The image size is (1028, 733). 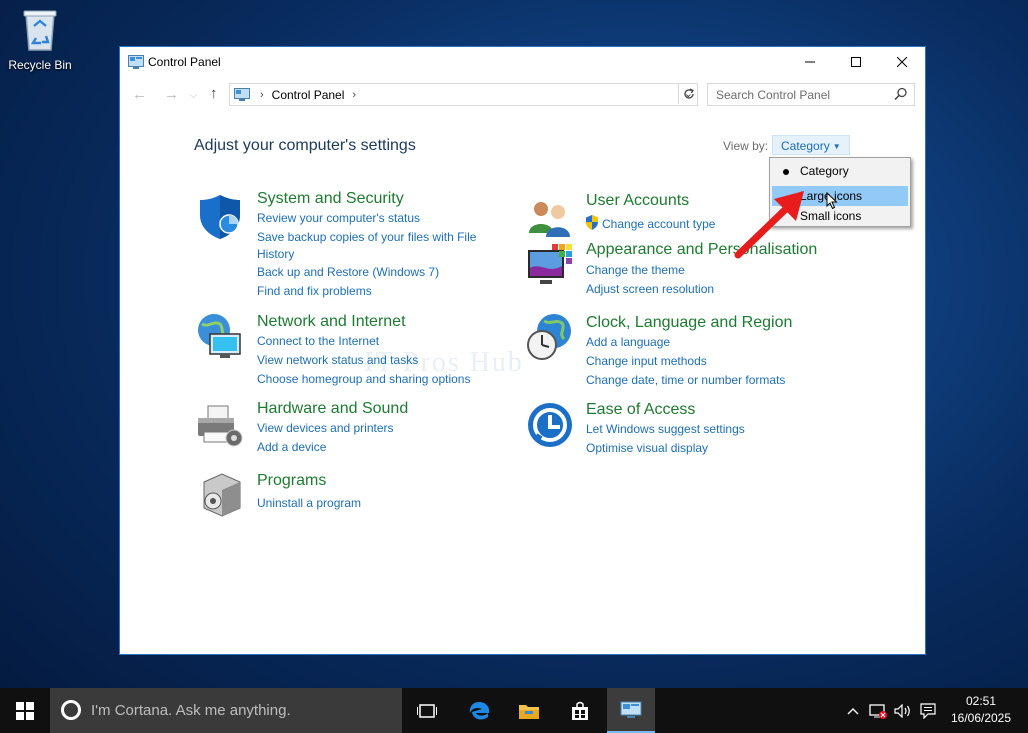 I want to click on search-box: Search Control Panel, so click(x=811, y=94).